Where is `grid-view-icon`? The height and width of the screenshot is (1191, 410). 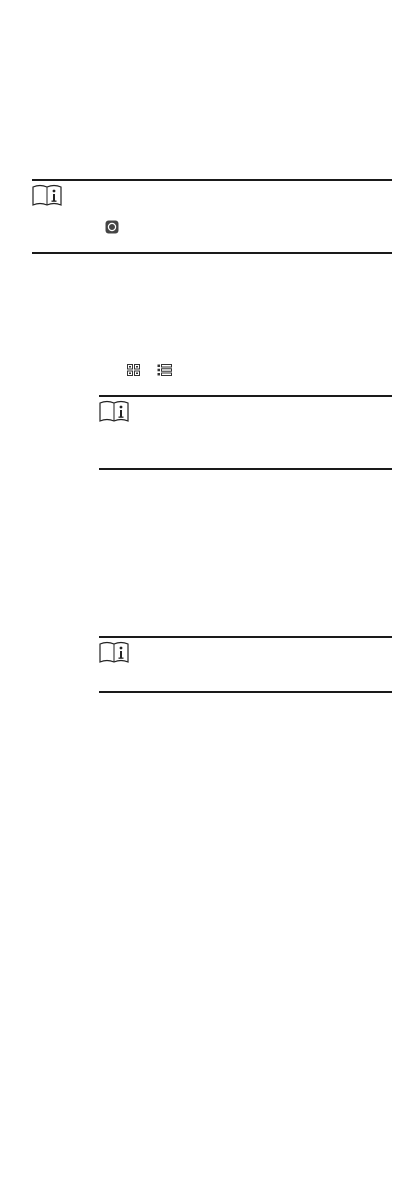
grid-view-icon is located at coordinates (133, 370).